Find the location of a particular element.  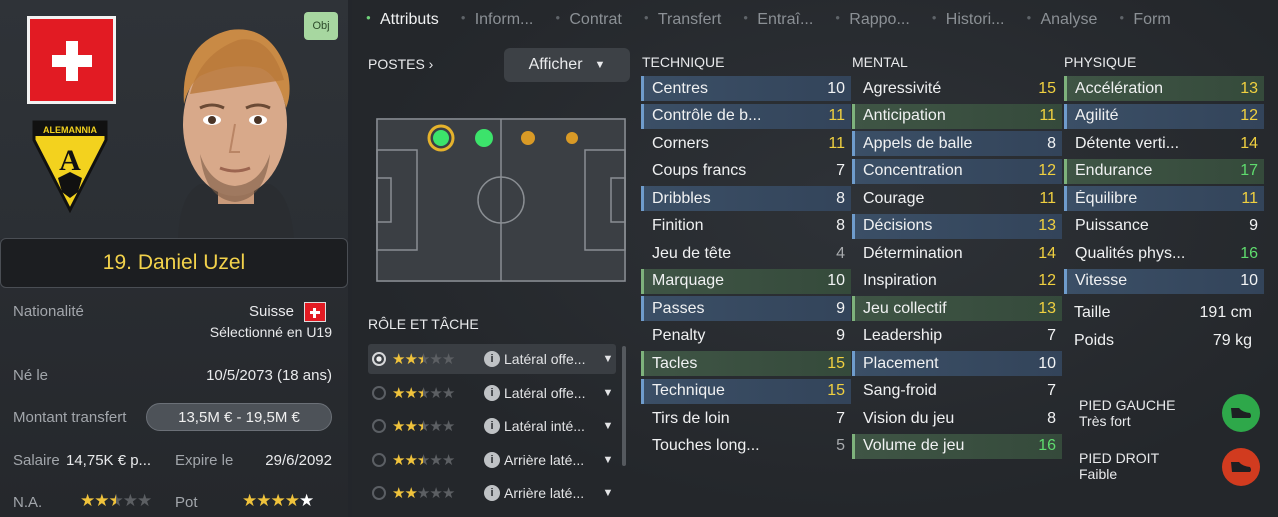

attribute-name: Équilibre is located at coordinates (1106, 198).